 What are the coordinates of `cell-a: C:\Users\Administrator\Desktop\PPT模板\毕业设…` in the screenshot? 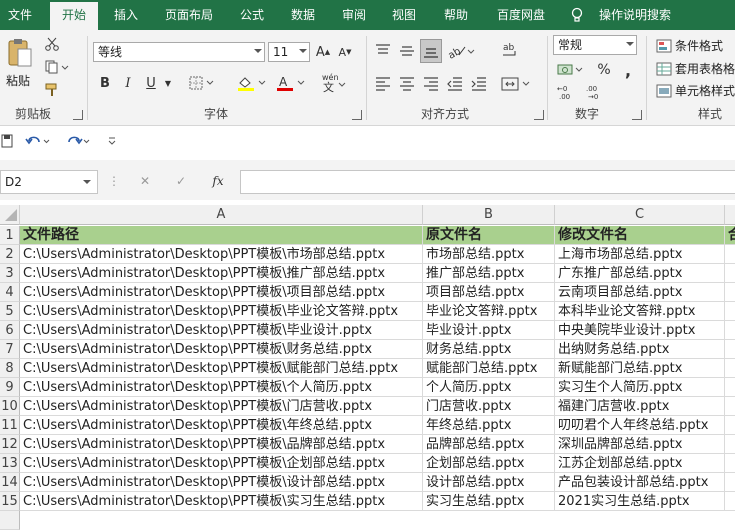 It's located at (221, 330).